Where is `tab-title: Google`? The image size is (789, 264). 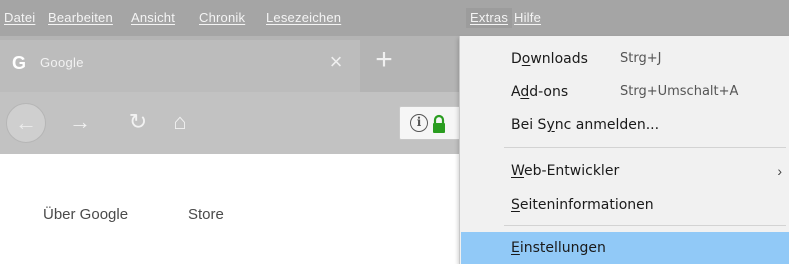 tab-title: Google is located at coordinates (62, 62).